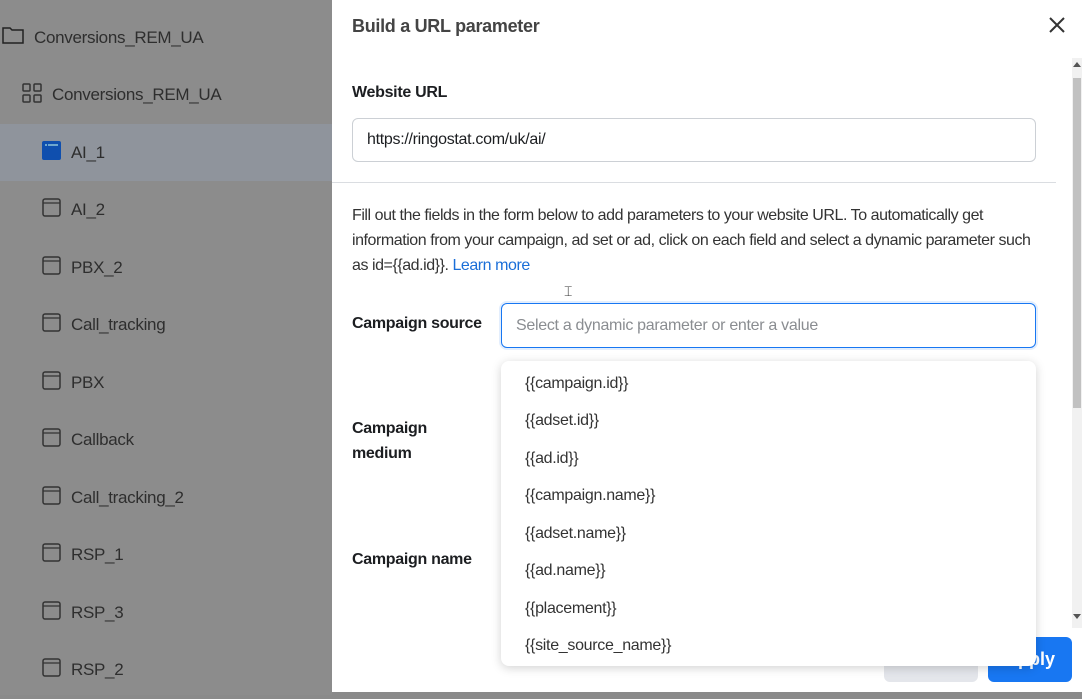 Image resolution: width=1082 pixels, height=699 pixels. I want to click on dropdown-option: {{ad.name}}, so click(768, 572).